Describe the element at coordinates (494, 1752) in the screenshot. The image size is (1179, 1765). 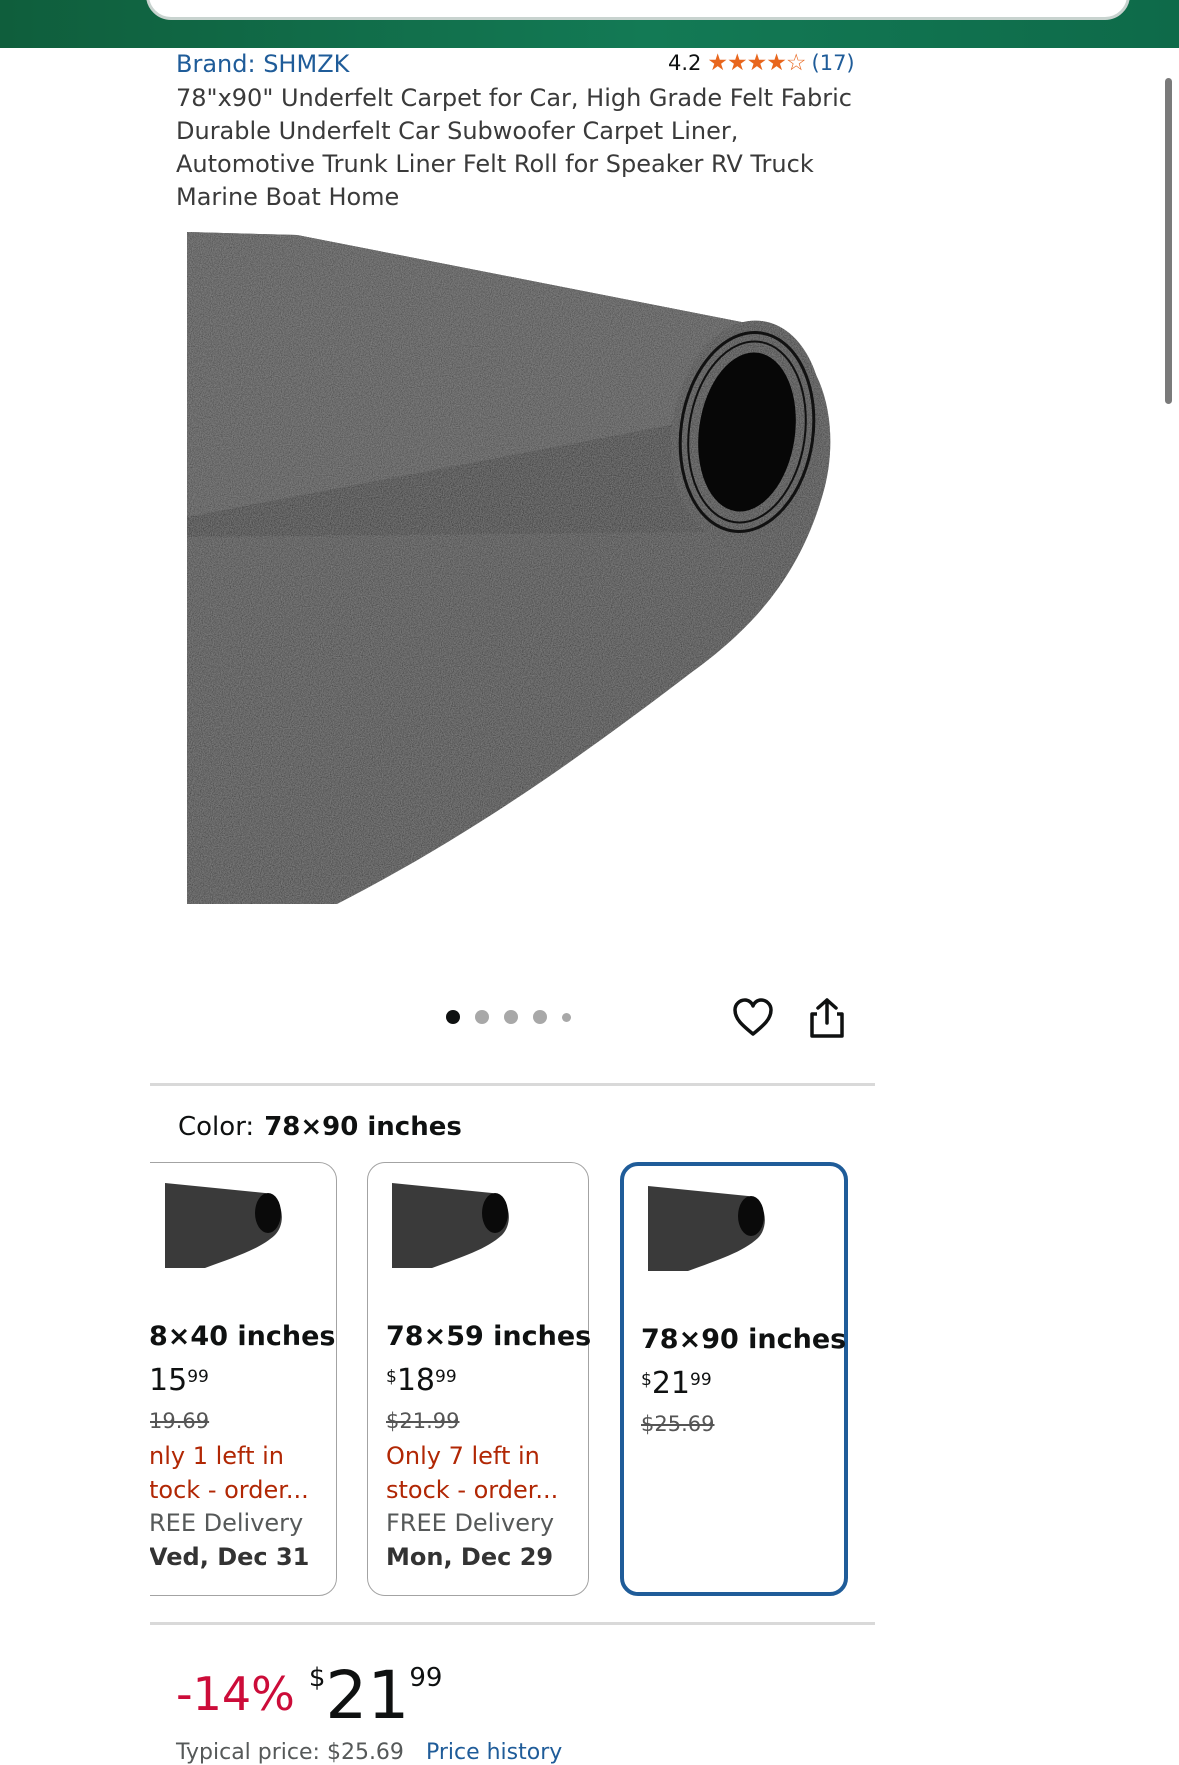
I see `price-history-link: Price history` at that location.